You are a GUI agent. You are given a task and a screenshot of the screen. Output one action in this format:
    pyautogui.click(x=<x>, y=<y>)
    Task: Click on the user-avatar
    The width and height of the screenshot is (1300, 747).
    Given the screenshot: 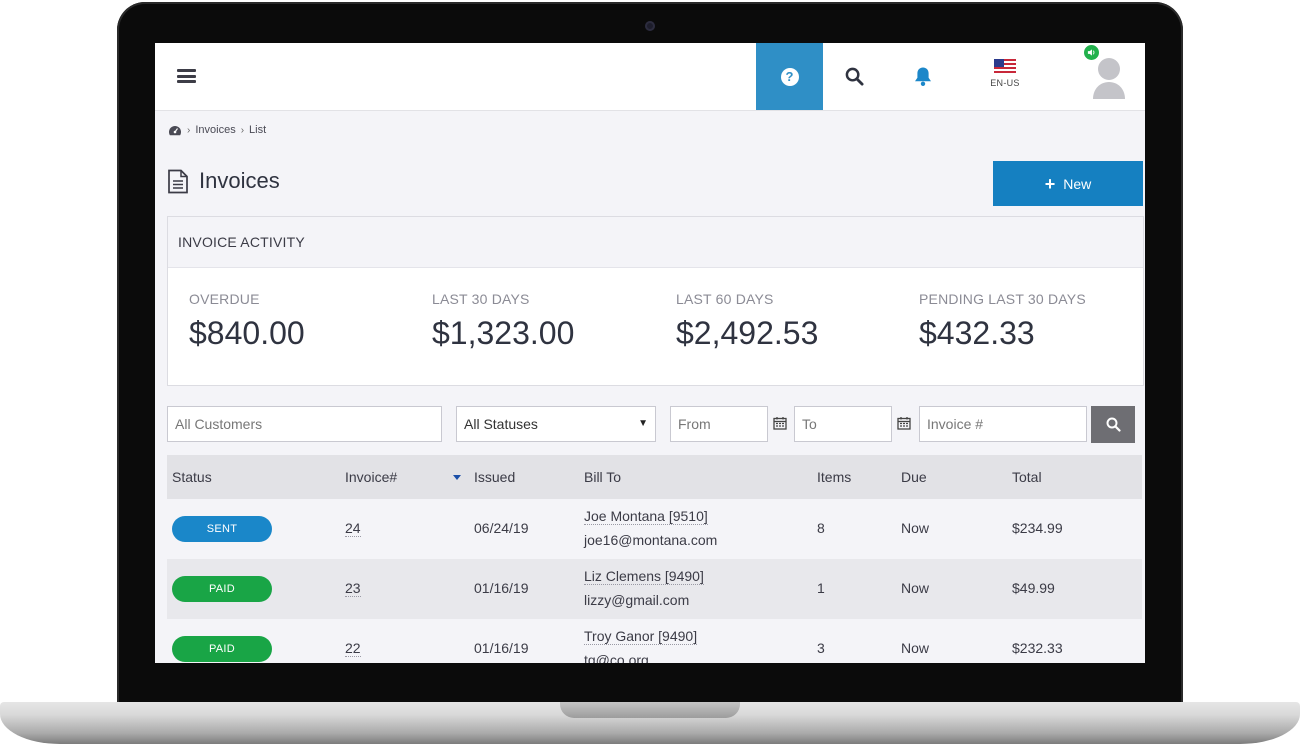 What is the action you would take?
    pyautogui.click(x=1109, y=78)
    